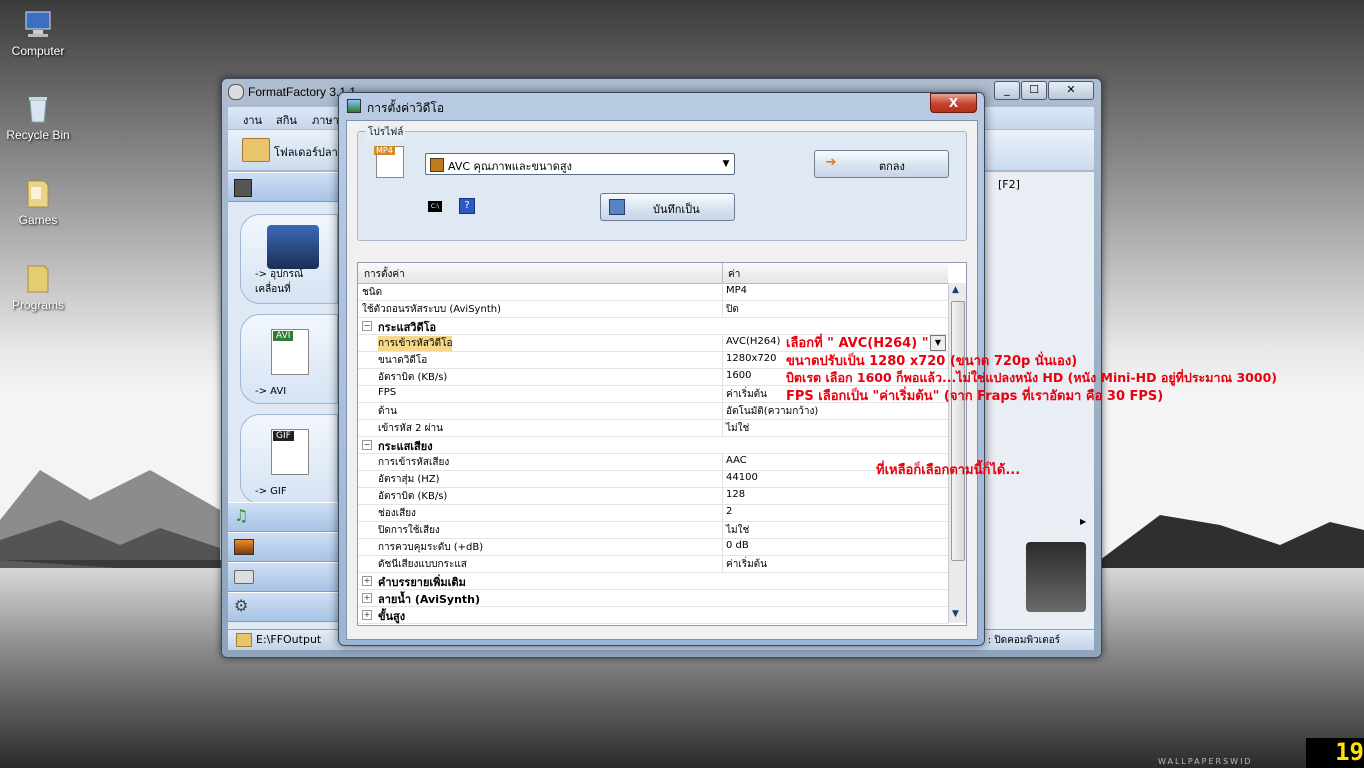 This screenshot has width=1364, height=768. Describe the element at coordinates (467, 206) in the screenshot. I see `help-icon: ?` at that location.